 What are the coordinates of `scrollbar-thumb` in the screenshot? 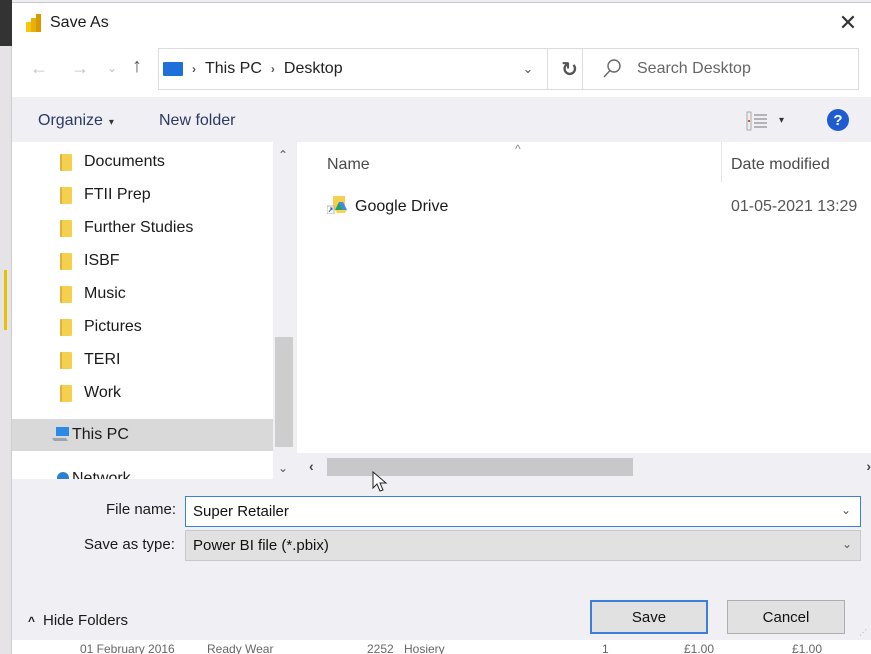 It's located at (284, 392).